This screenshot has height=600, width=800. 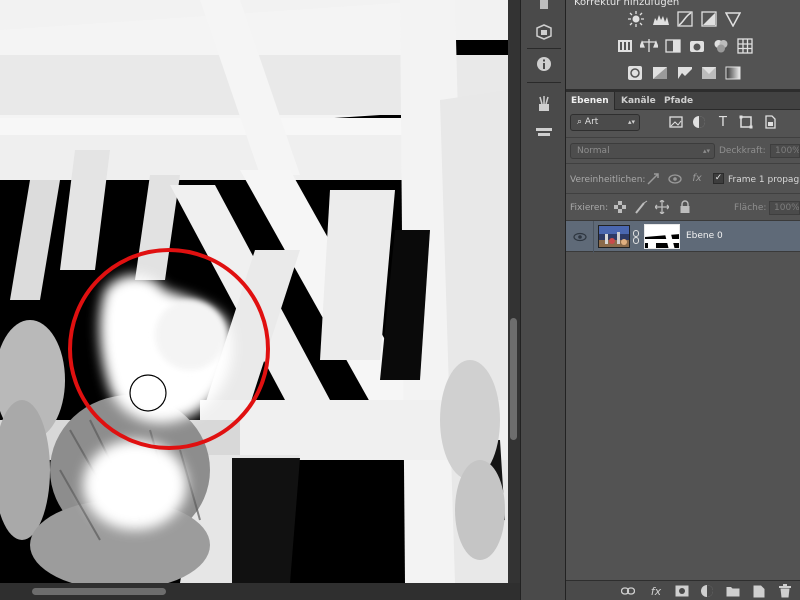 I want to click on new-layer-icon, so click(x=759, y=591).